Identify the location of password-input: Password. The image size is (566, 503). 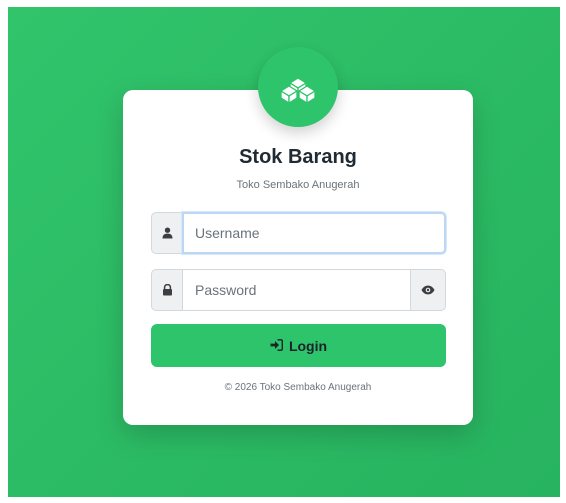
(296, 290).